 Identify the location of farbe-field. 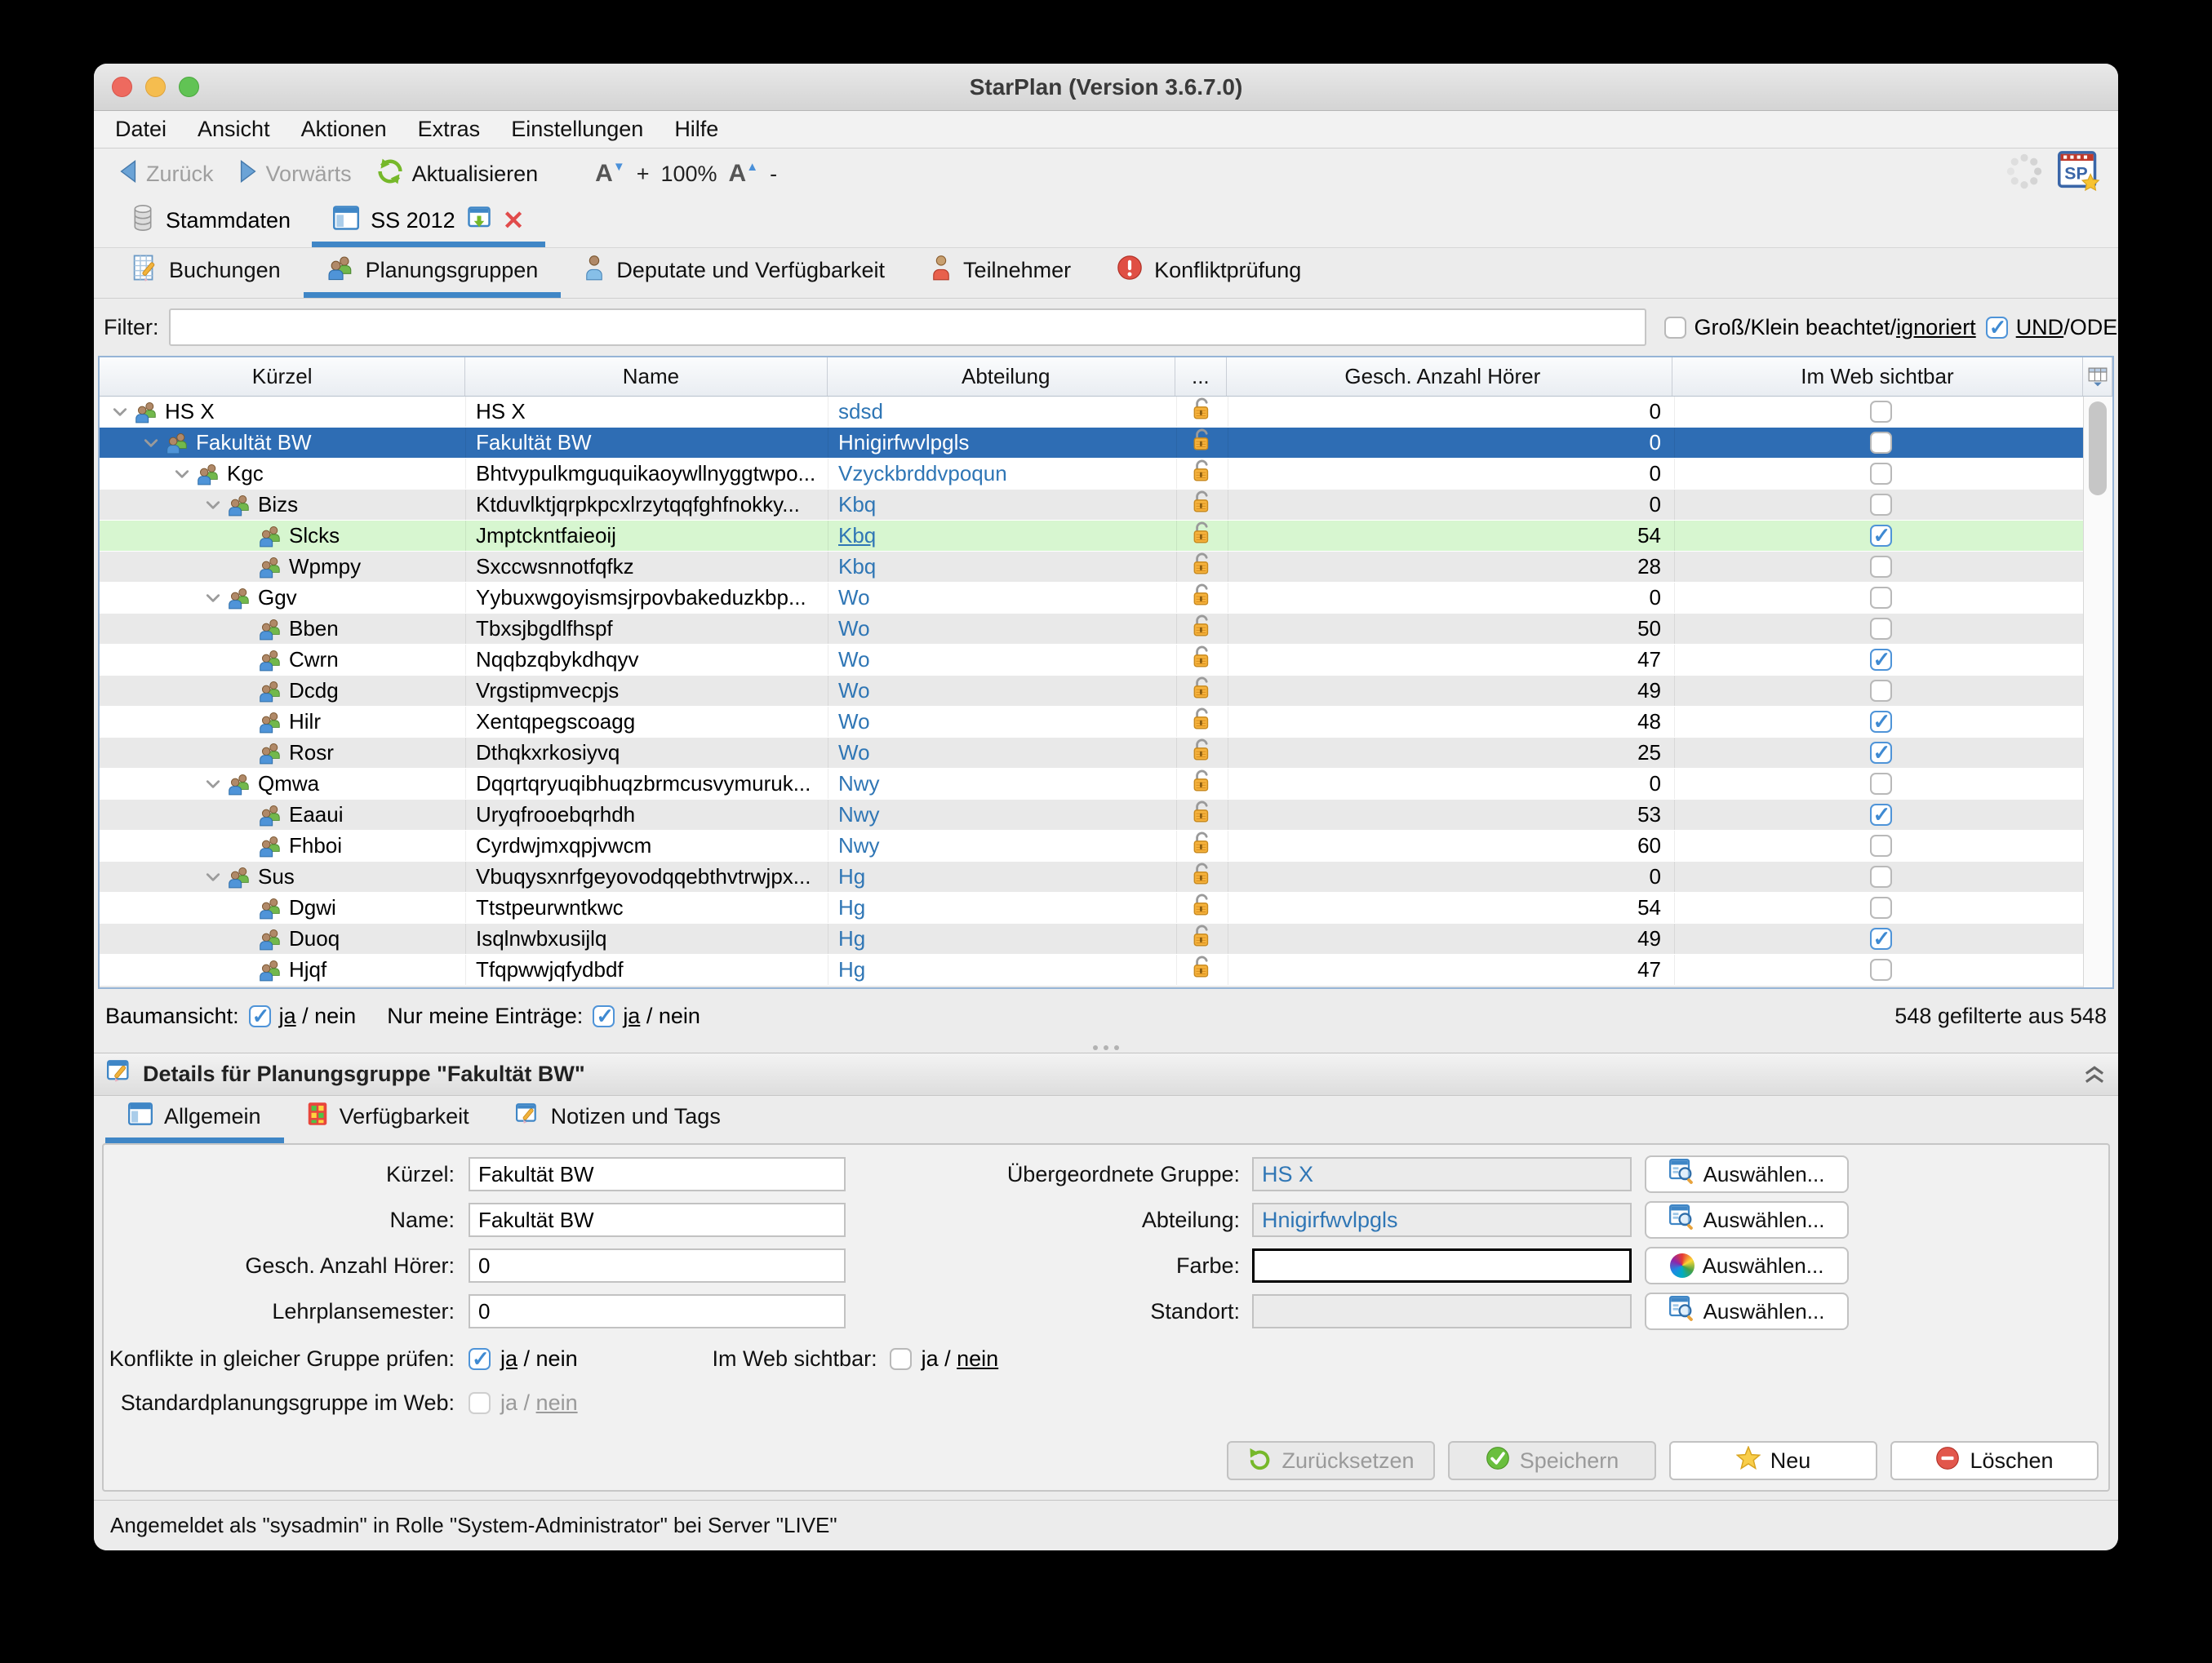
(1442, 1265).